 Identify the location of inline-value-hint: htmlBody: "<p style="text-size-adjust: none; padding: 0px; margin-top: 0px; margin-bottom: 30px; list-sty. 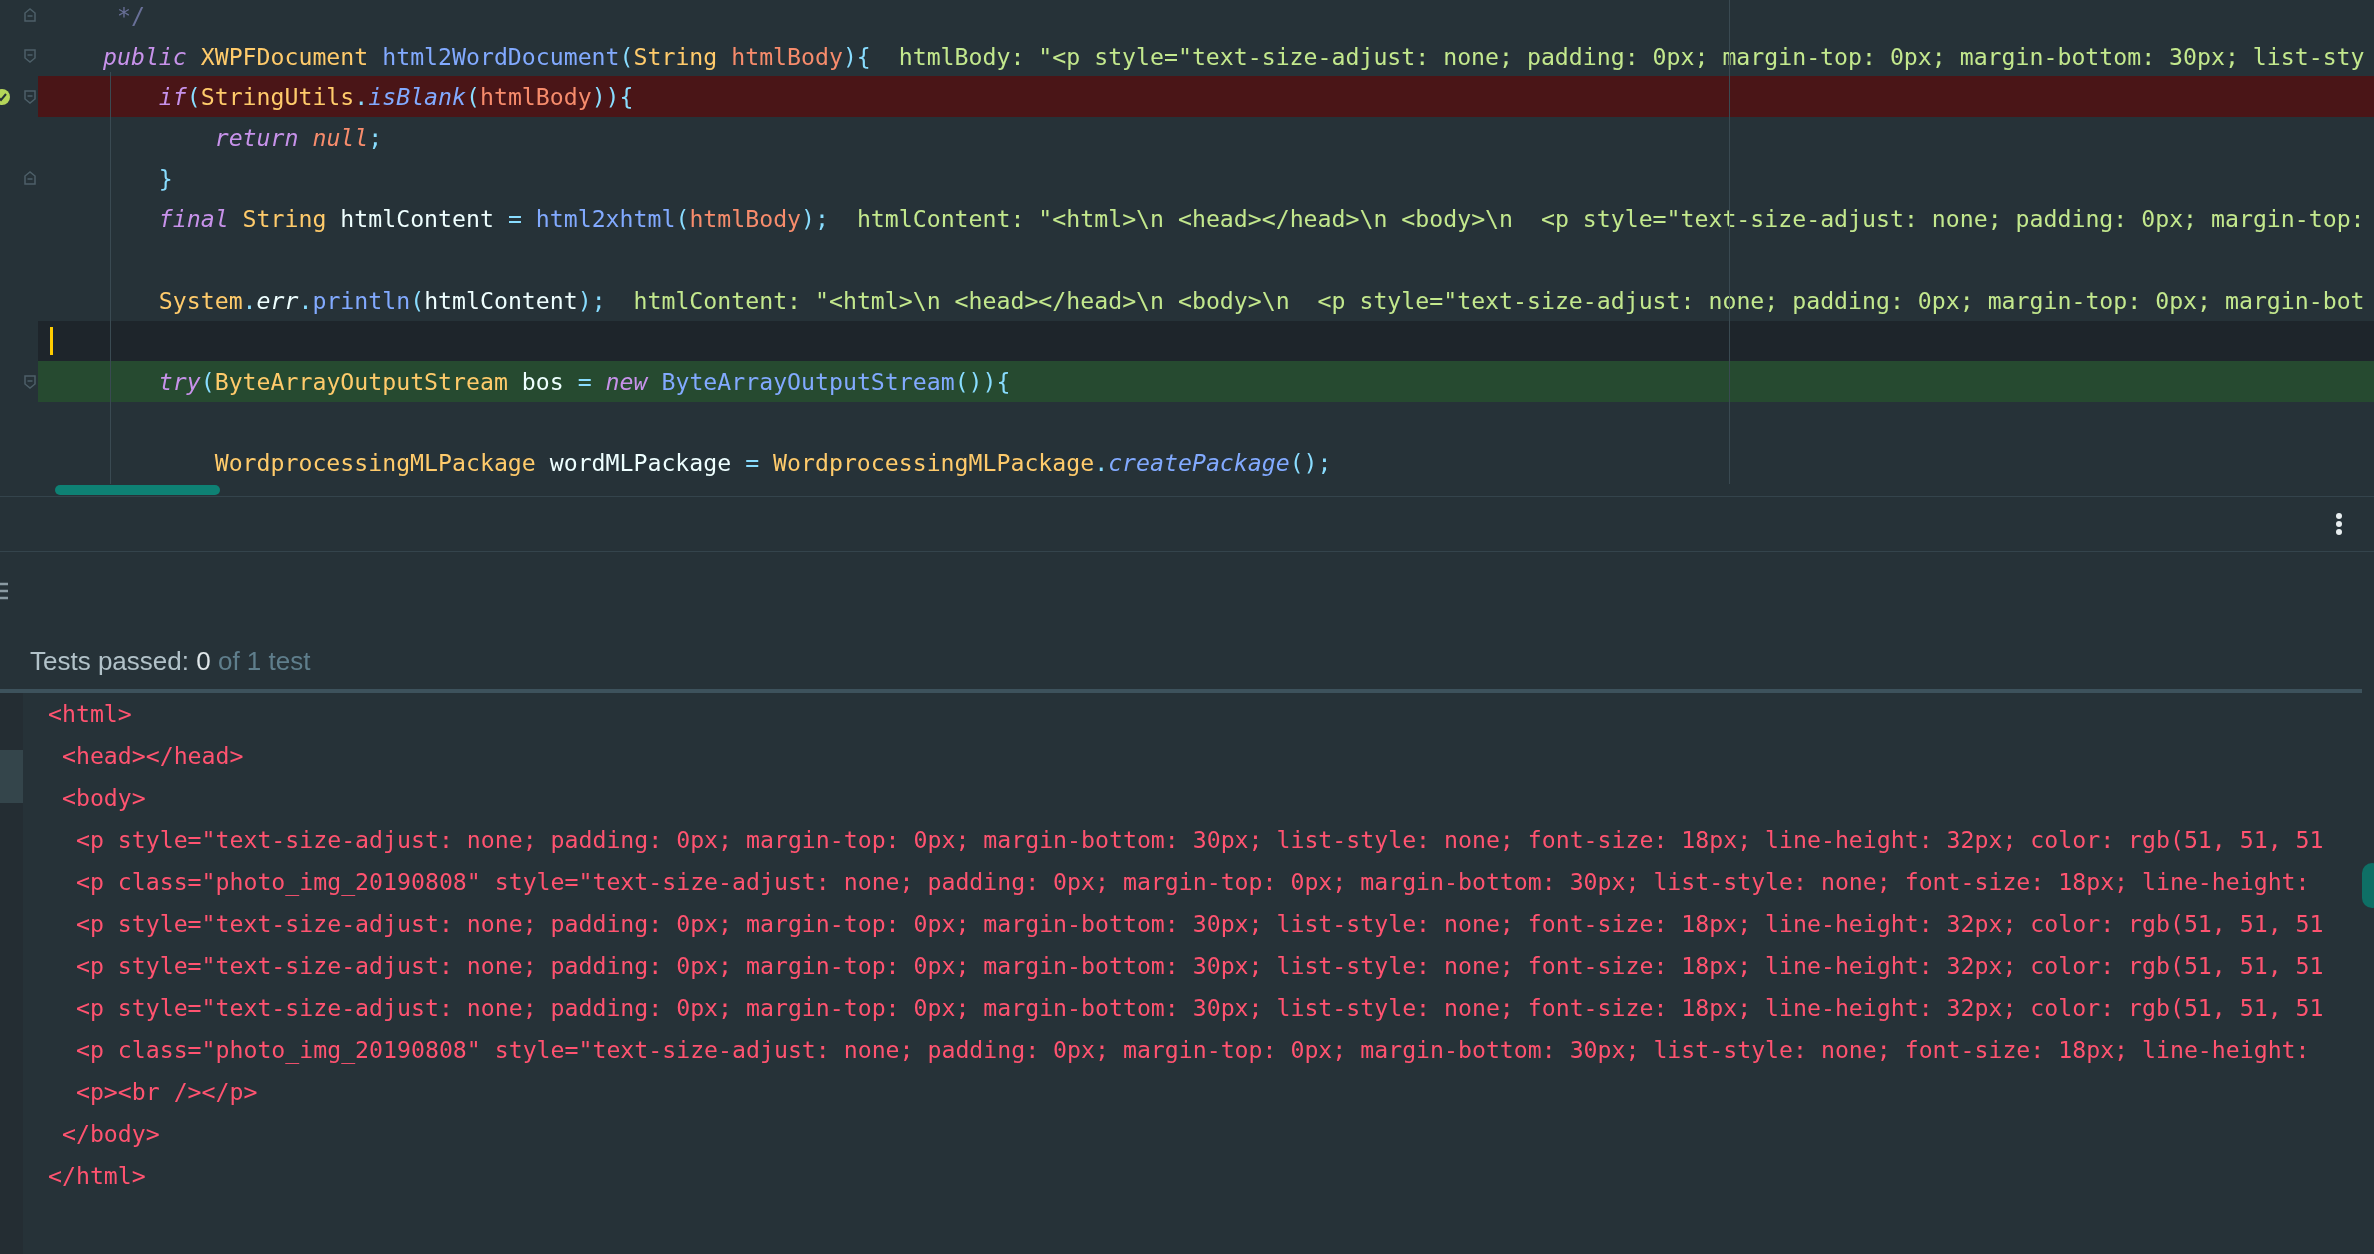
(1631, 56).